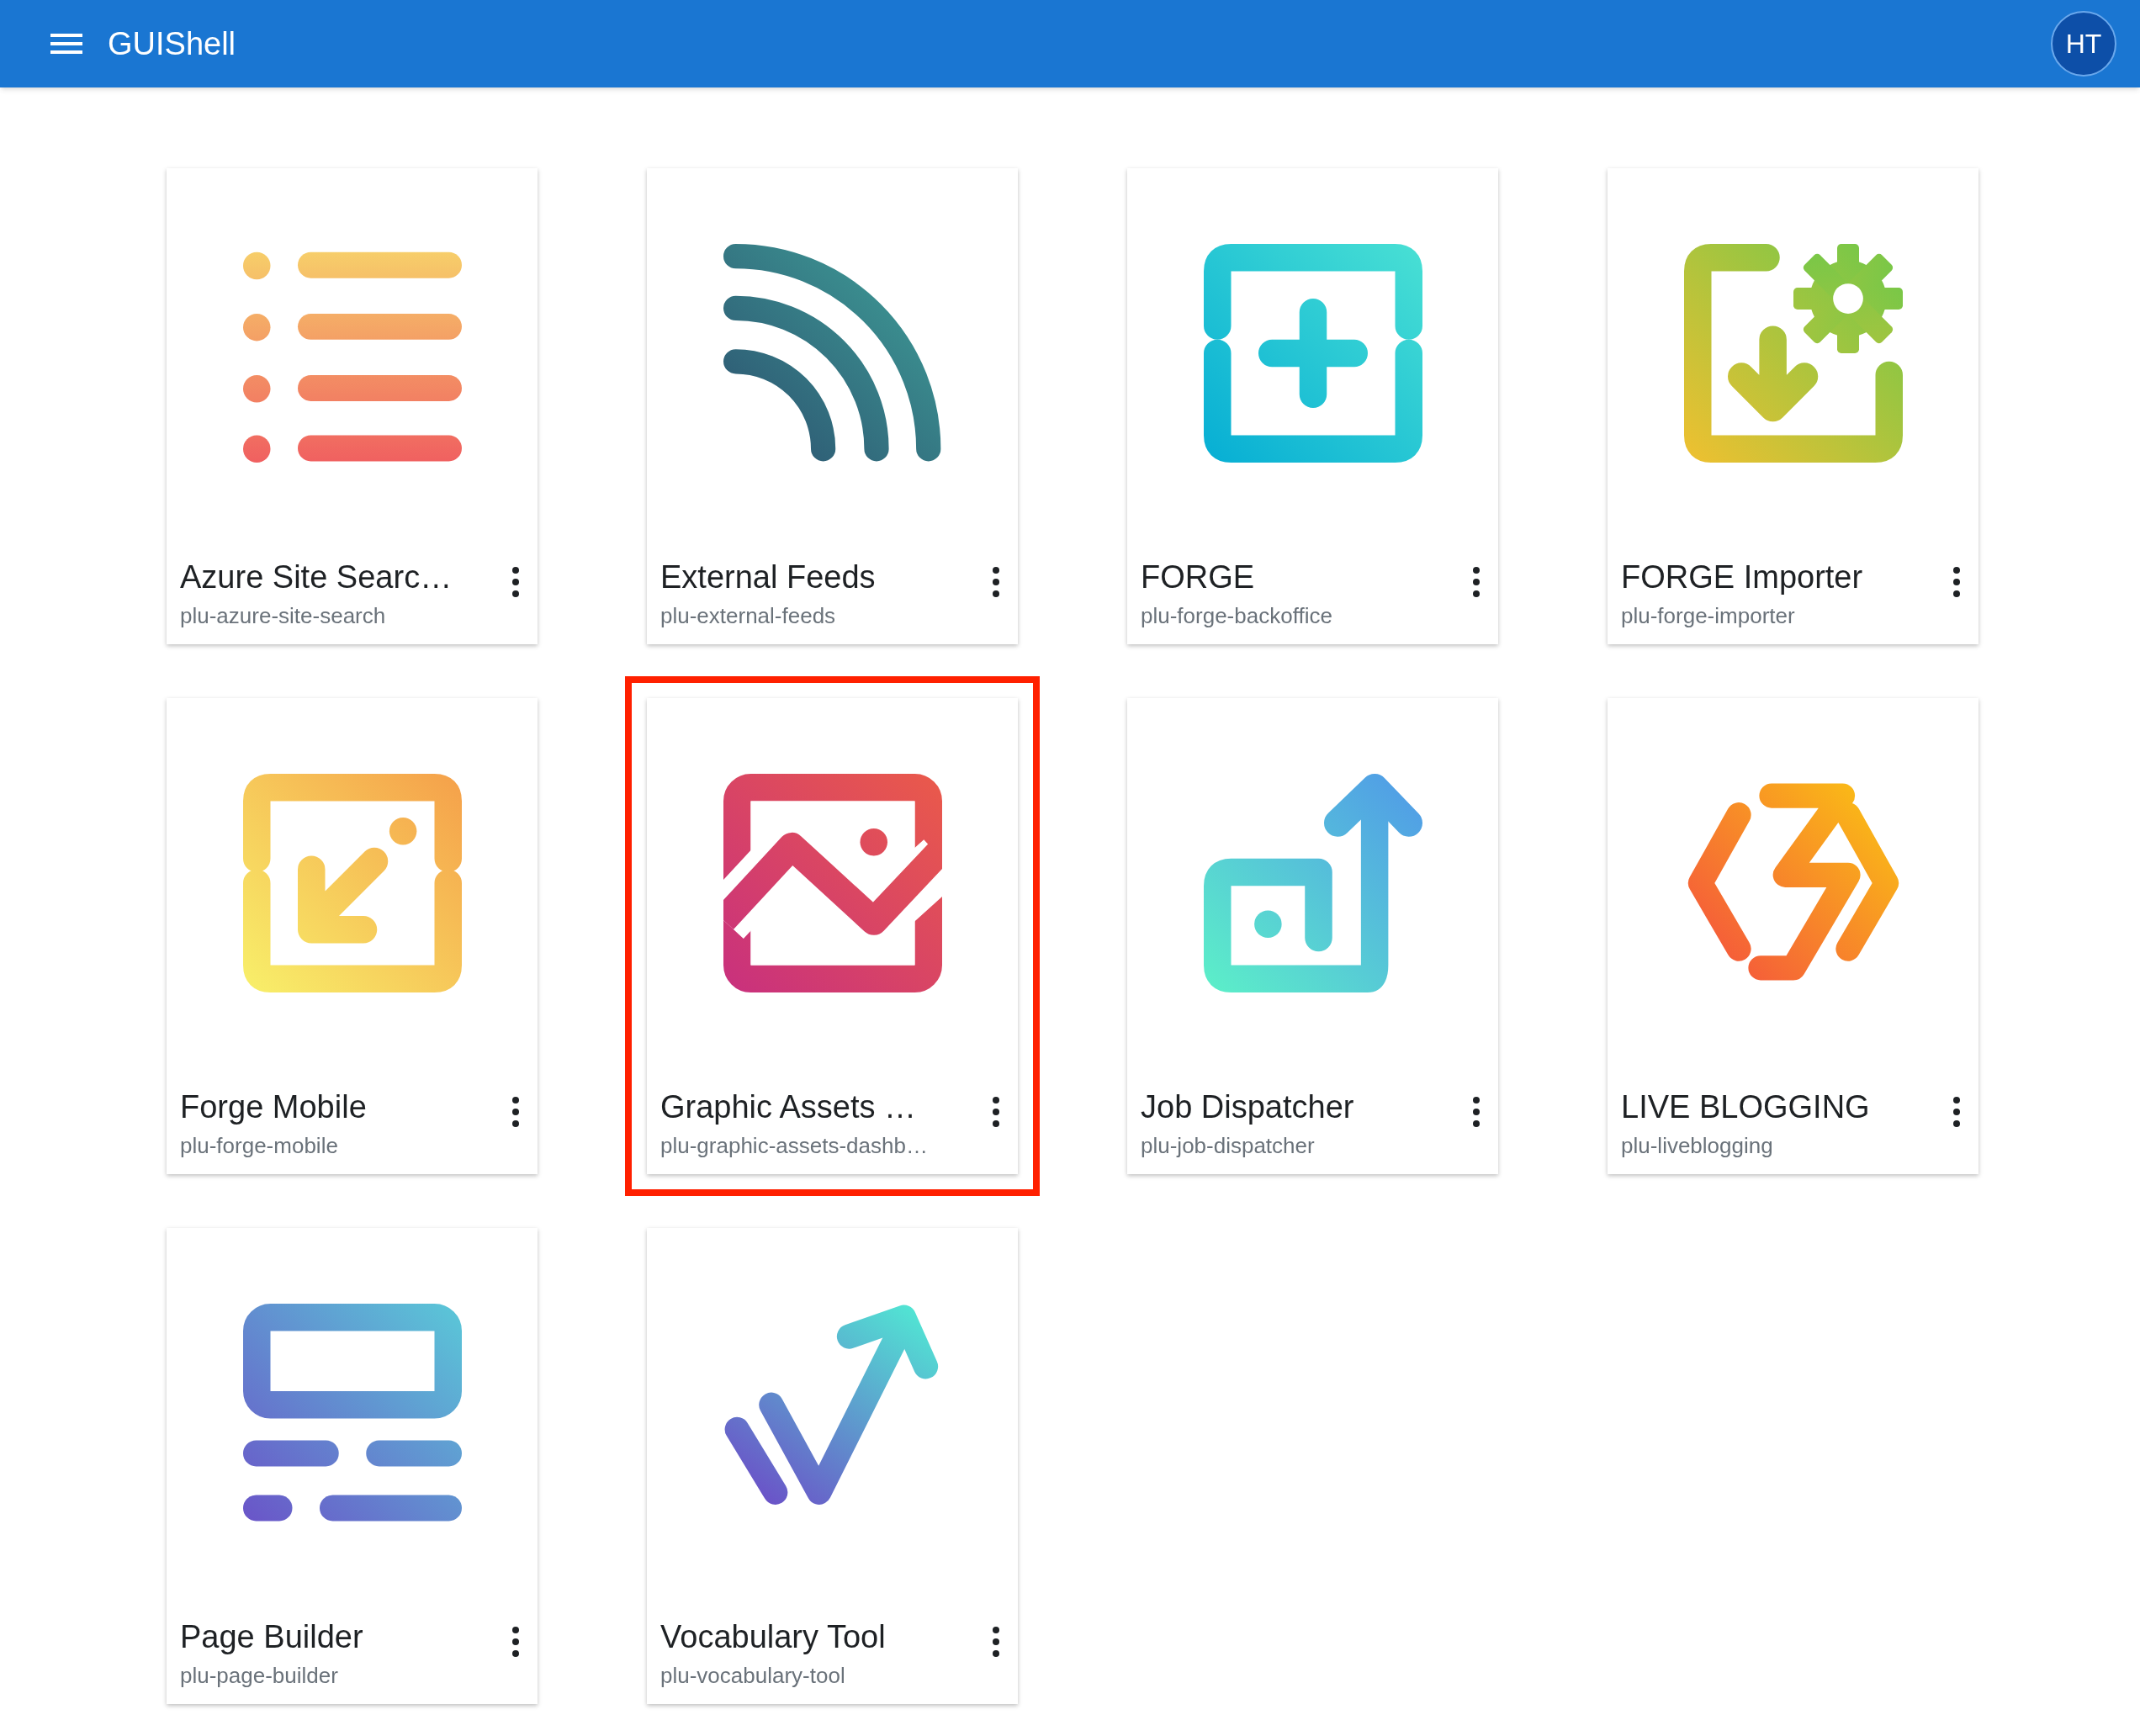  I want to click on plus-frame-icon, so click(1312, 353).